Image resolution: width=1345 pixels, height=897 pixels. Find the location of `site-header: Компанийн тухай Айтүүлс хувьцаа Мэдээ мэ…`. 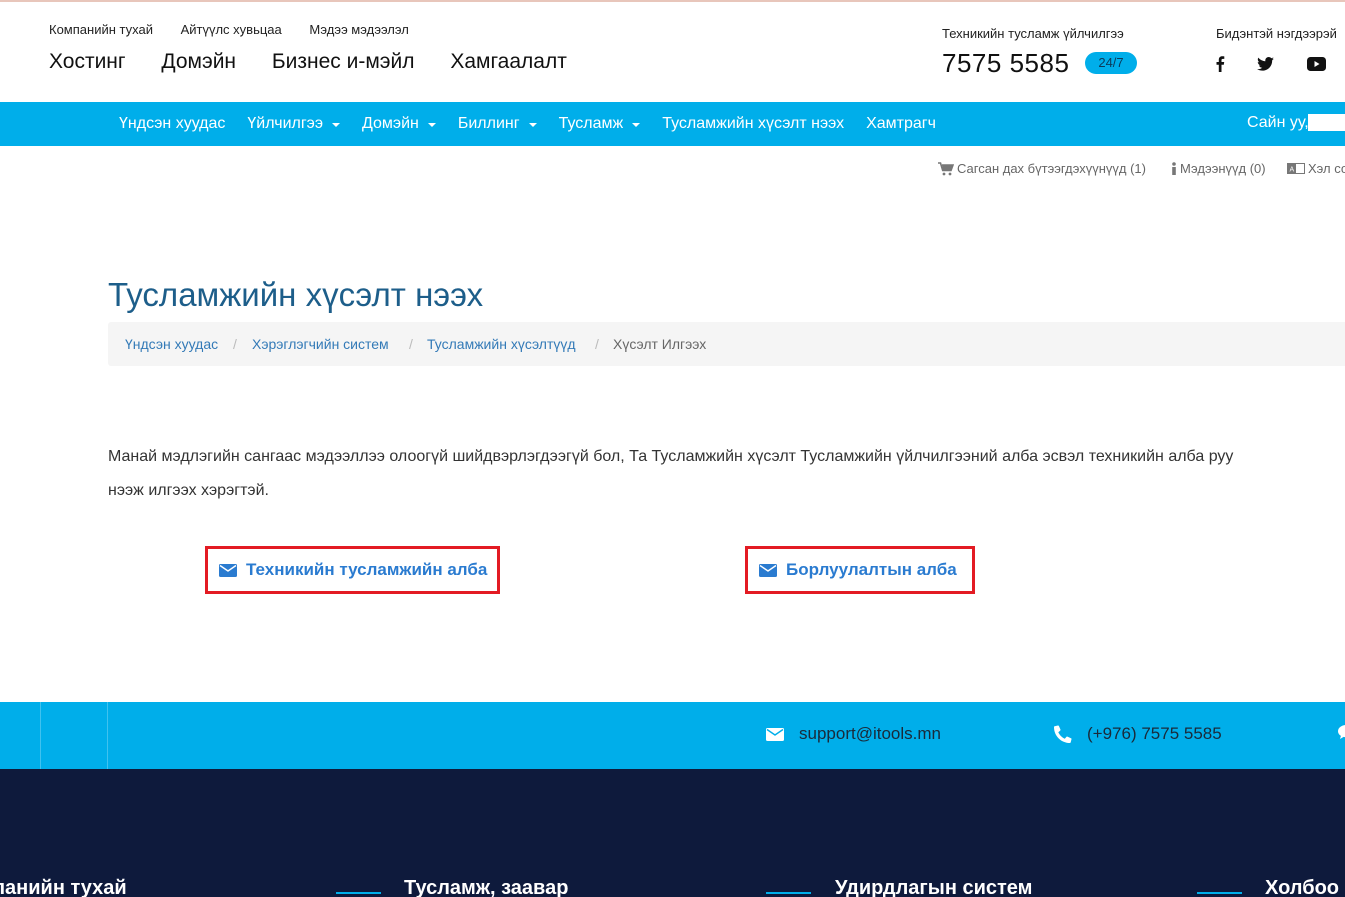

site-header: Компанийн тухай Айтүүлс хувьцаа Мэдээ мэ… is located at coordinates (672, 52).